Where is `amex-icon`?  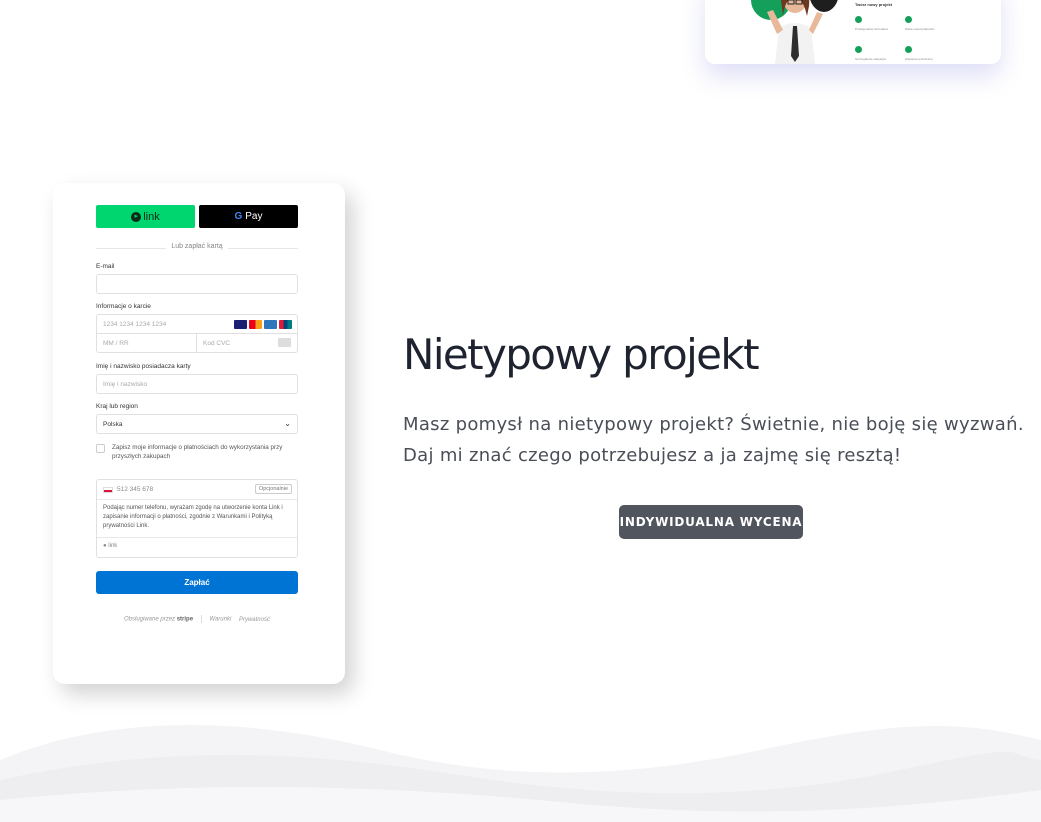
amex-icon is located at coordinates (270, 324).